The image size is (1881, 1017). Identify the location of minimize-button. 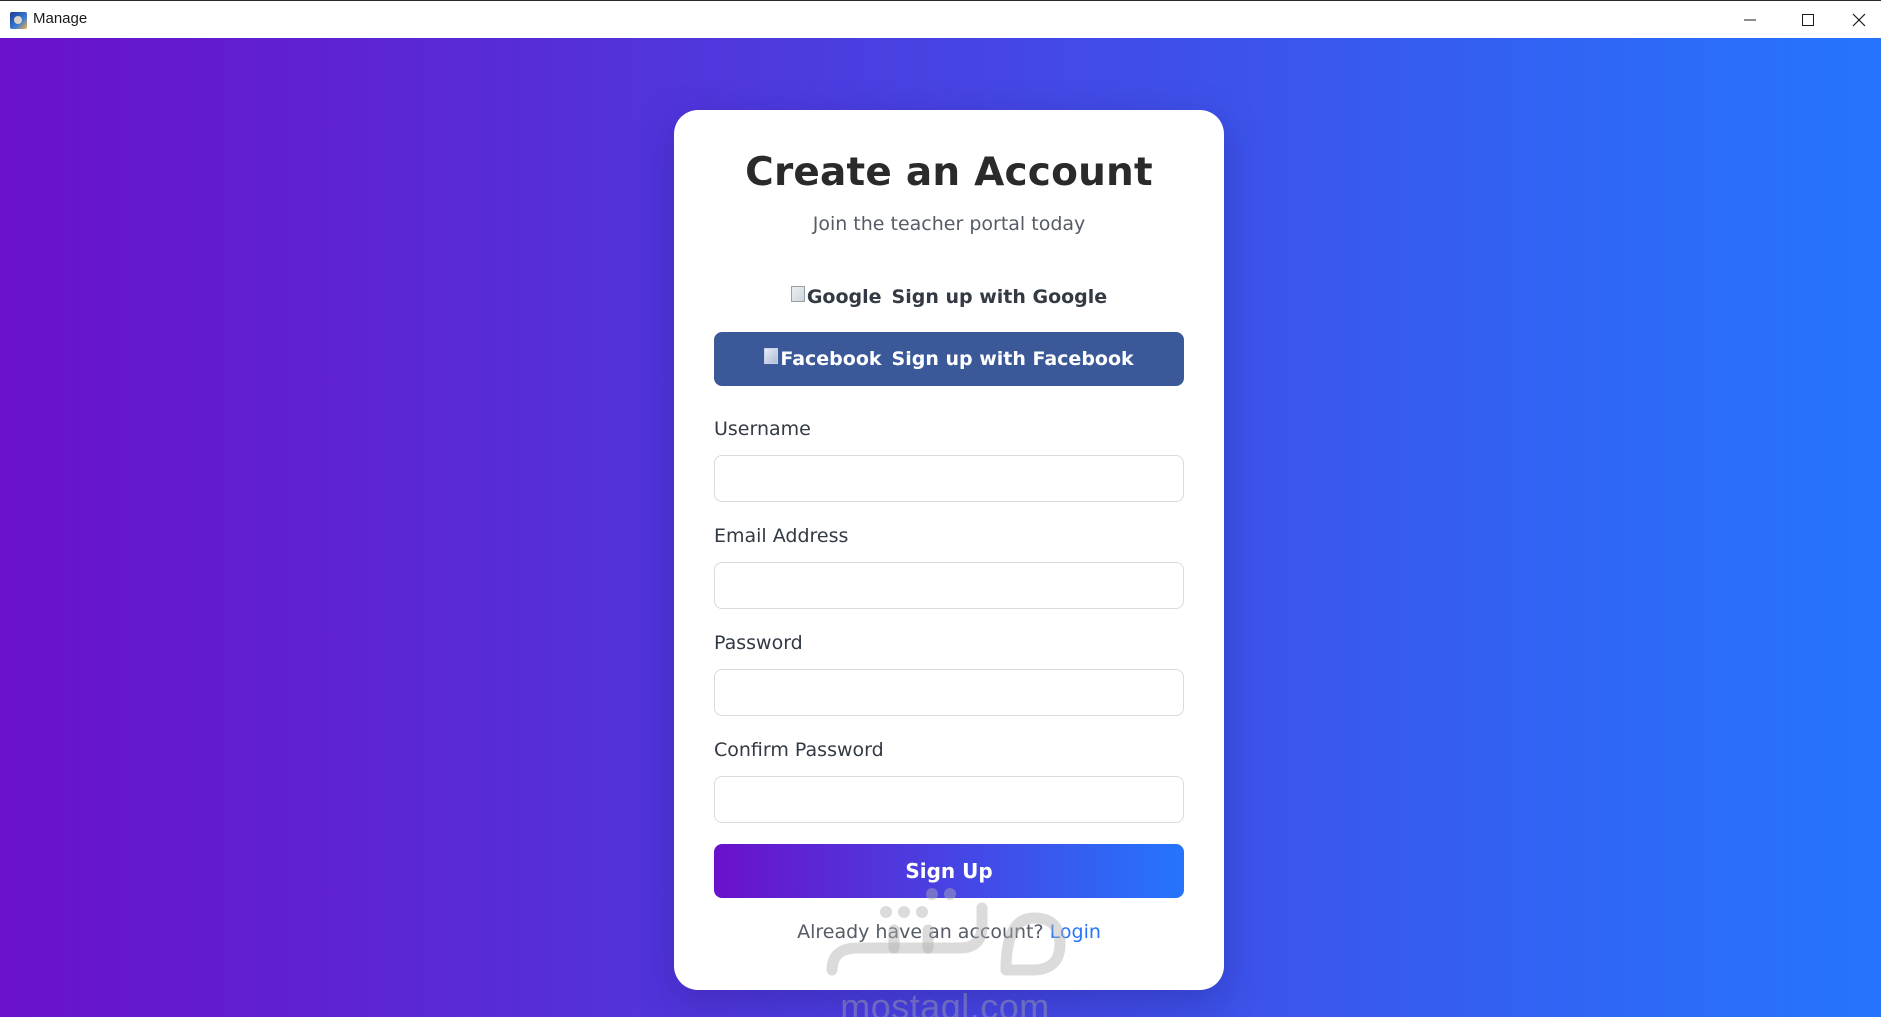
(1750, 20).